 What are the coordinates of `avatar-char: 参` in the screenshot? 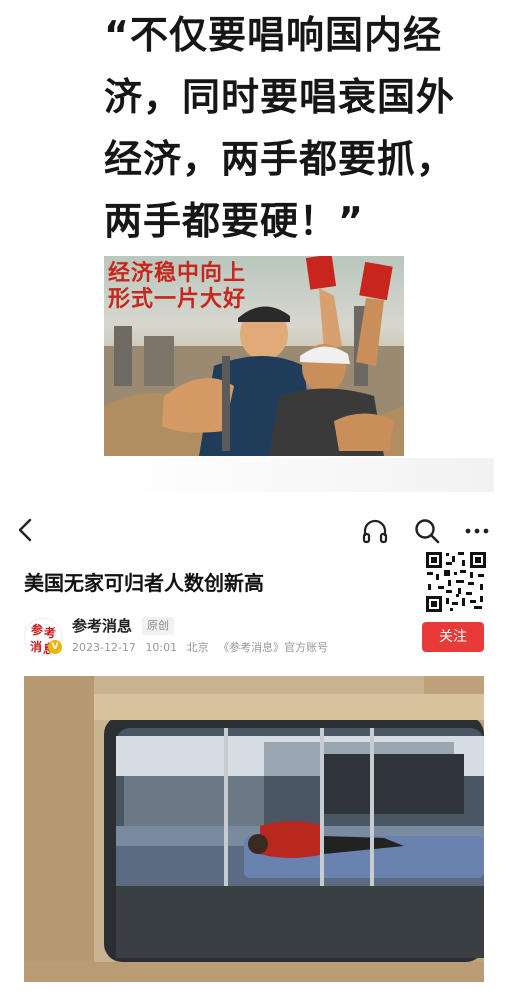 It's located at (37, 630).